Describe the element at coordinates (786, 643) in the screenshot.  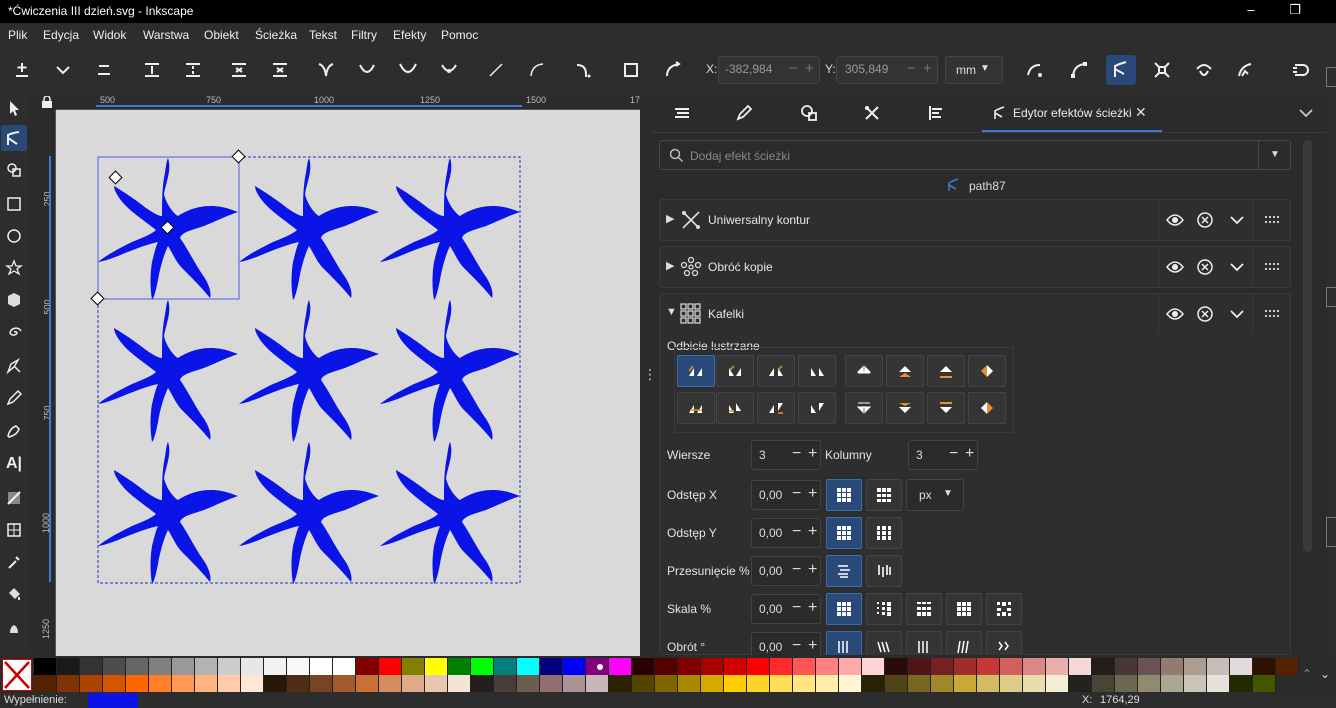
I see `rotate-field: 0,00− +` at that location.